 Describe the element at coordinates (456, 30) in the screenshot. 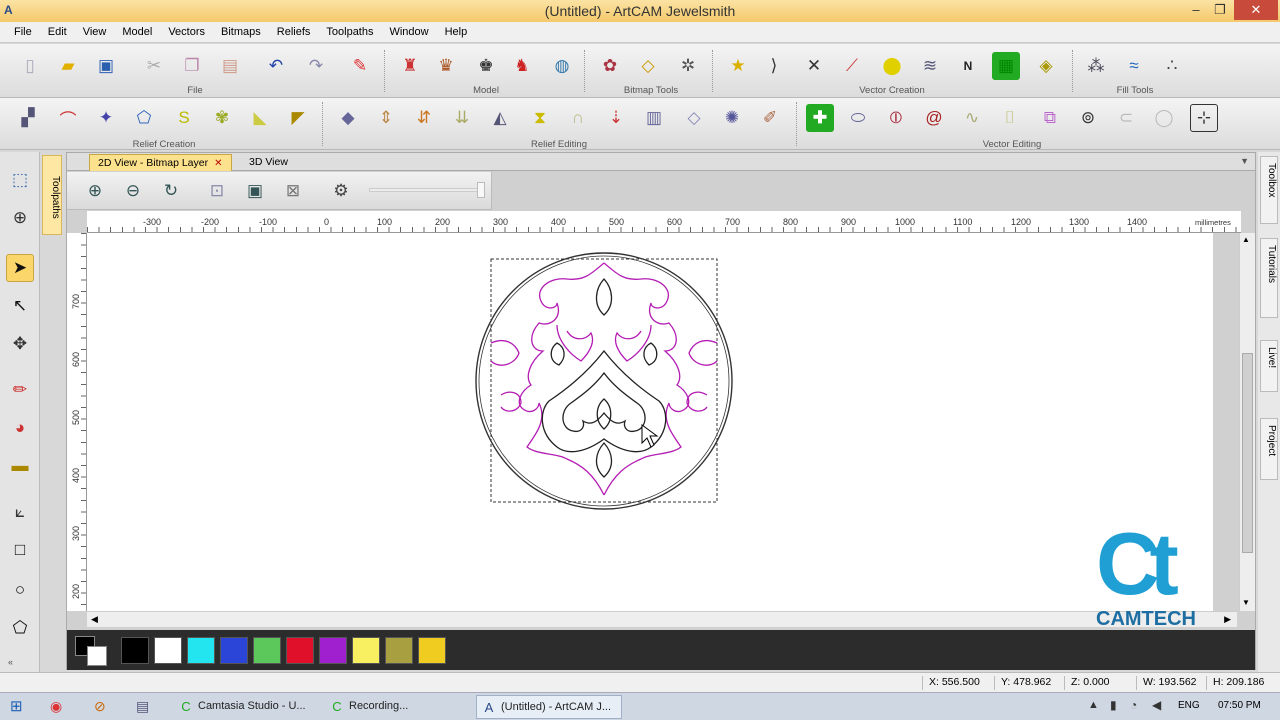

I see `menu-help: Help` at that location.